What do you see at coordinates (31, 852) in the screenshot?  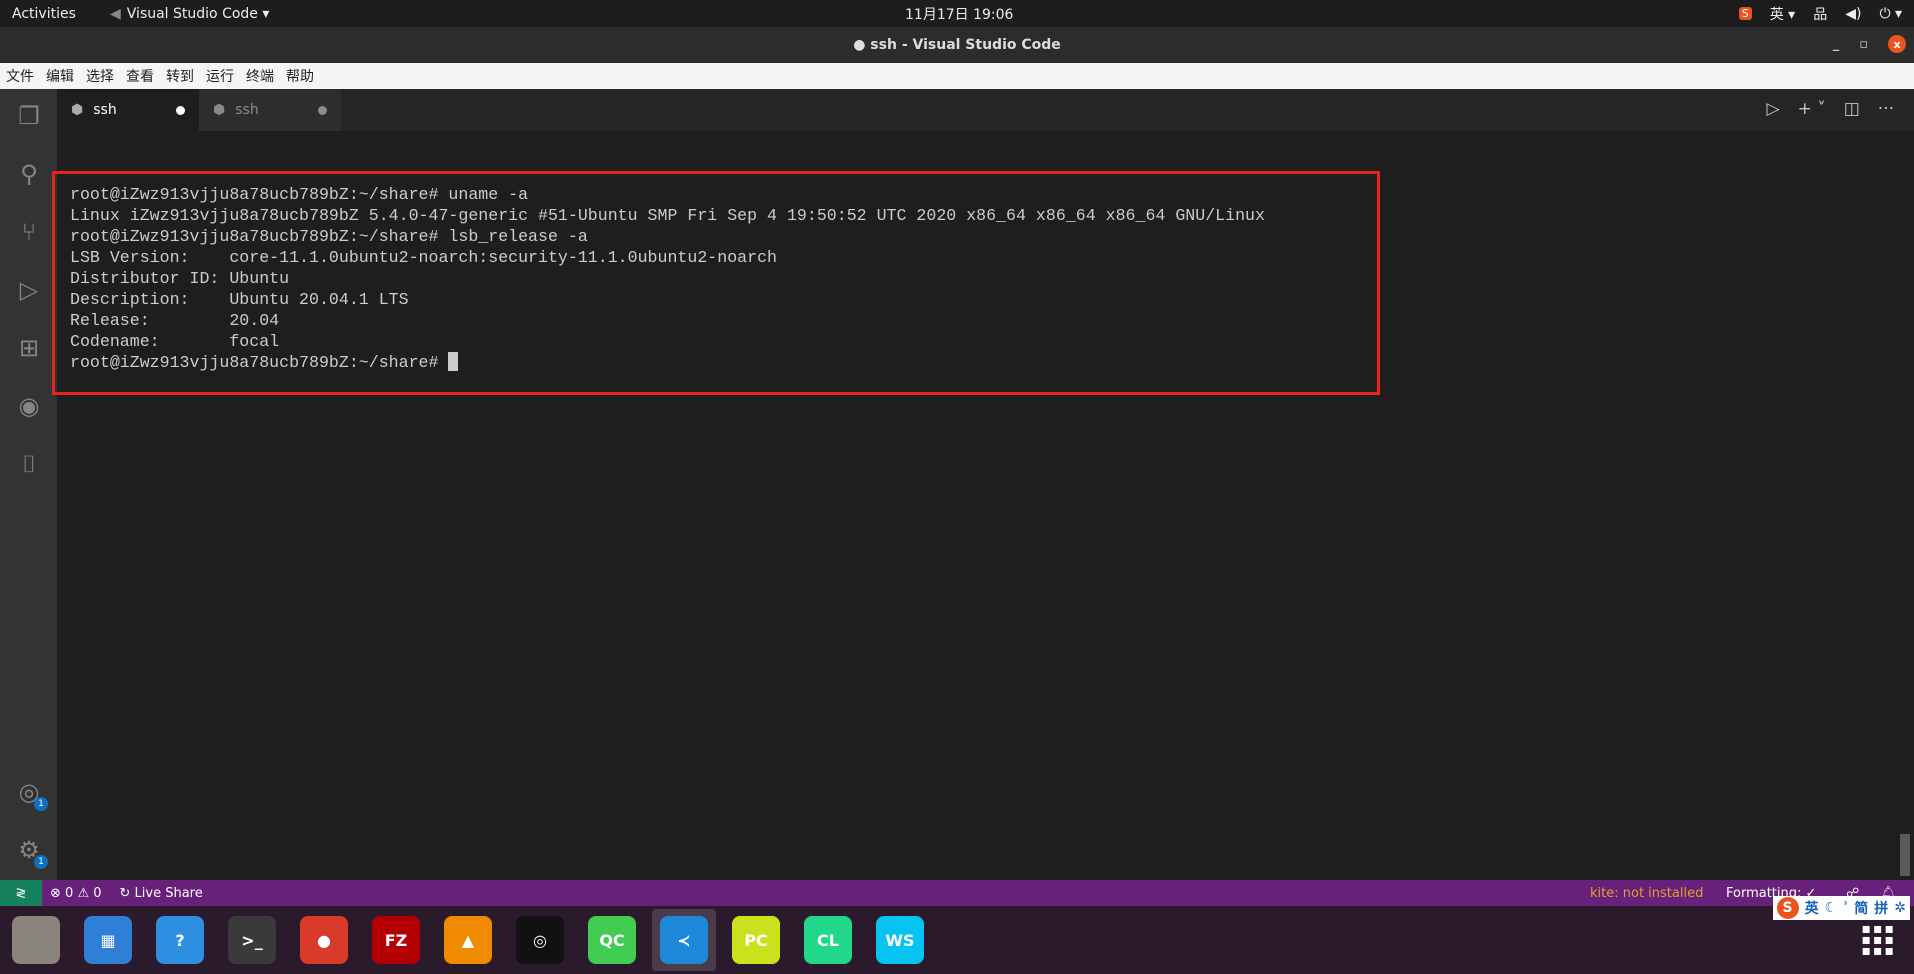 I see `settings-gear-icon: ⚙ 1` at bounding box center [31, 852].